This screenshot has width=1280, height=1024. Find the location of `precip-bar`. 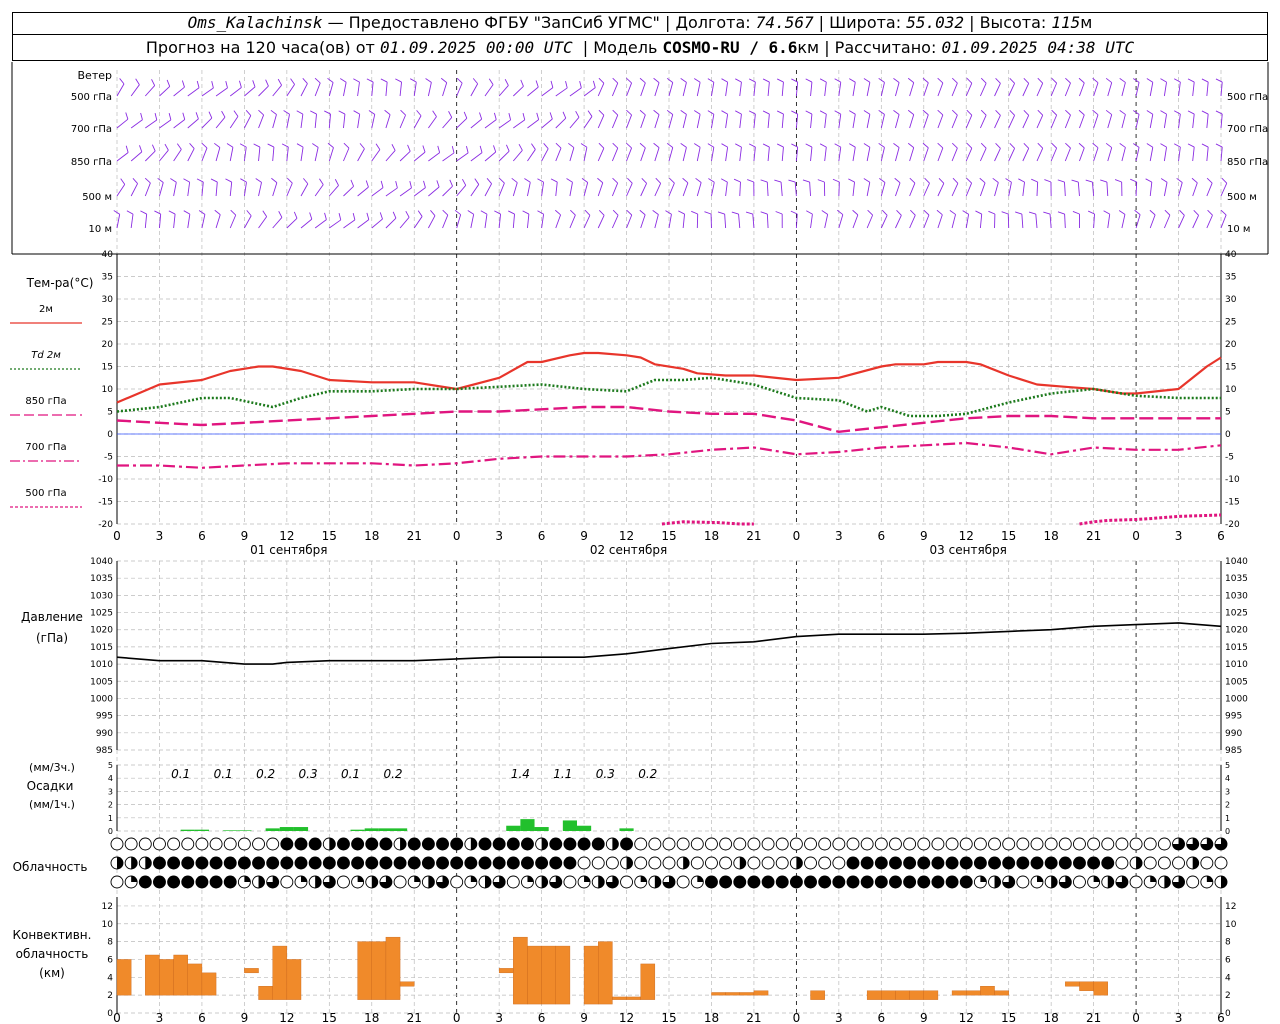

precip-bar is located at coordinates (187, 830).